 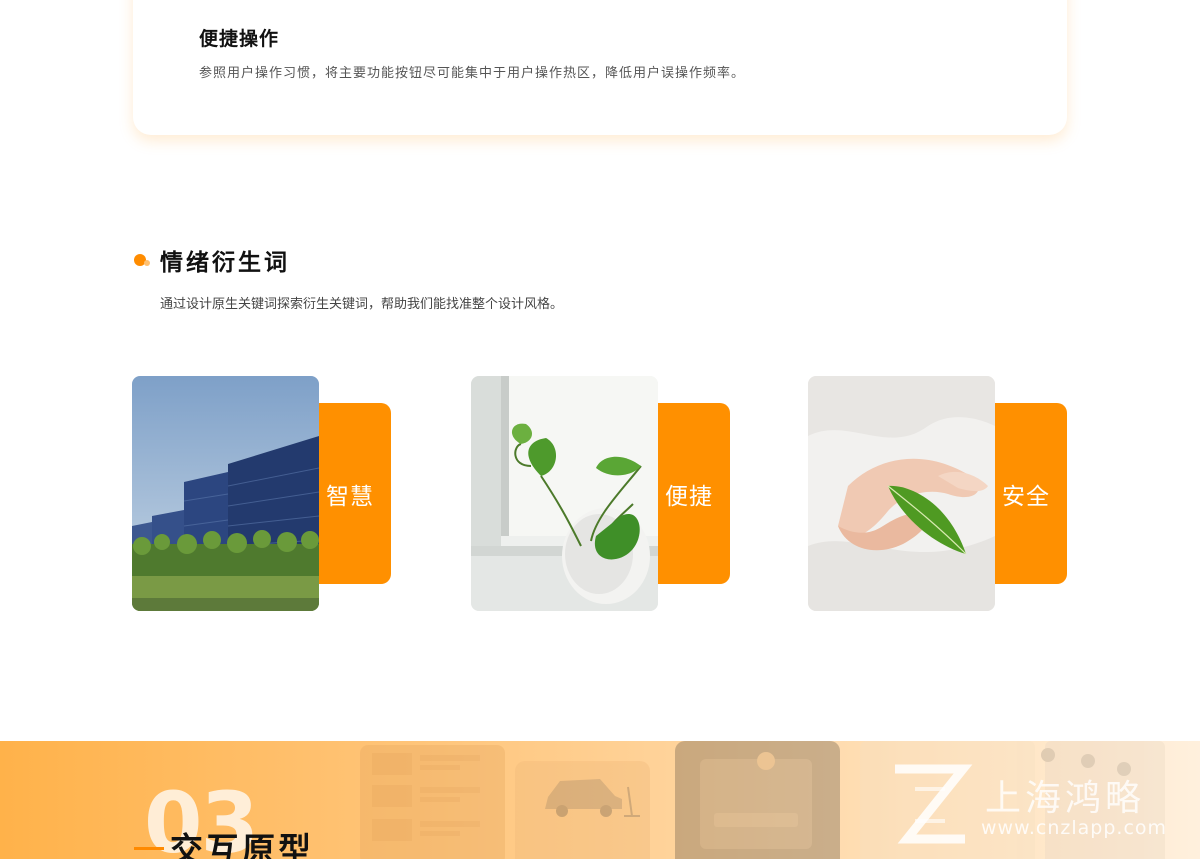 I want to click on office-buildings-photo, so click(x=225, y=493).